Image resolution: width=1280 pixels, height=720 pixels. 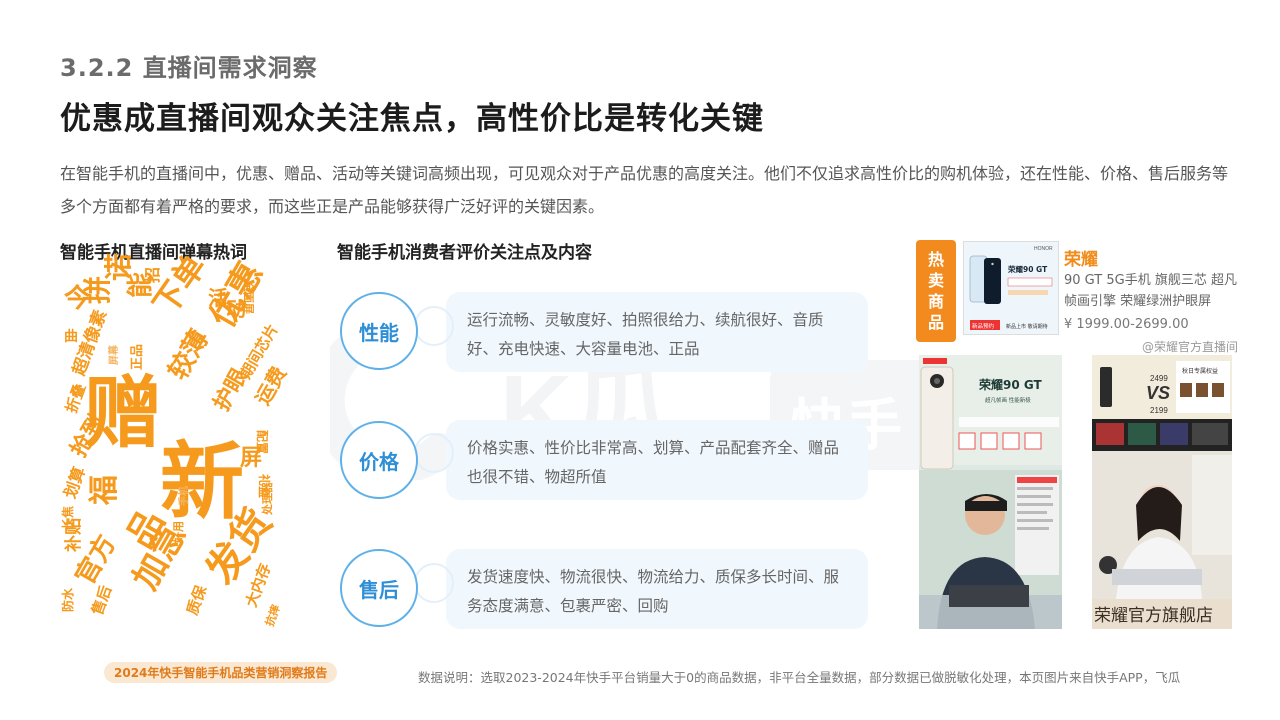 What do you see at coordinates (379, 331) in the screenshot?
I see `category-label: 性能` at bounding box center [379, 331].